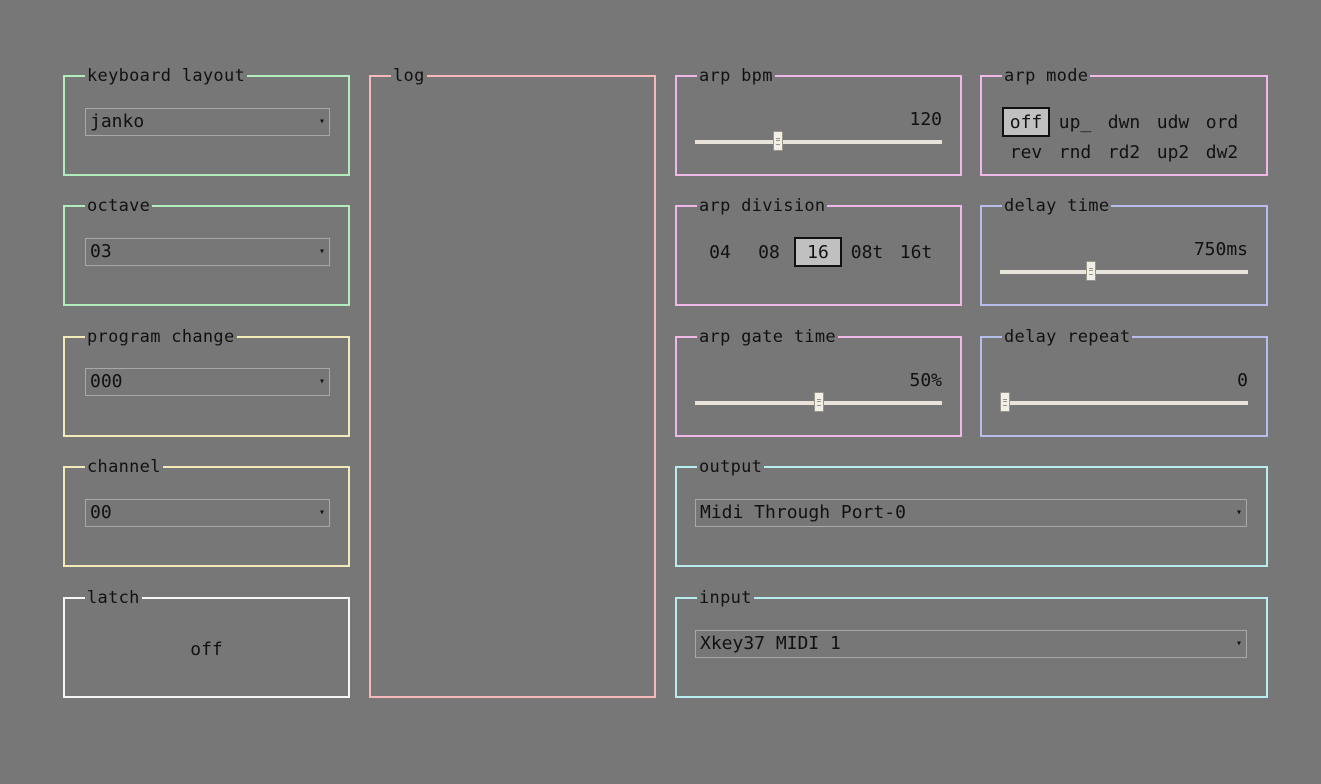  I want to click on panel-title: program change, so click(161, 337).